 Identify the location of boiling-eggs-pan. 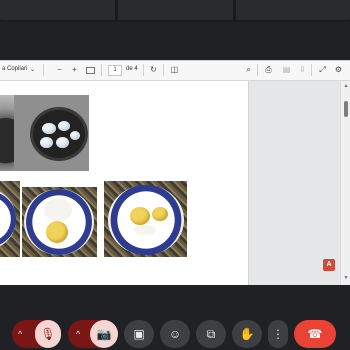
(51, 133).